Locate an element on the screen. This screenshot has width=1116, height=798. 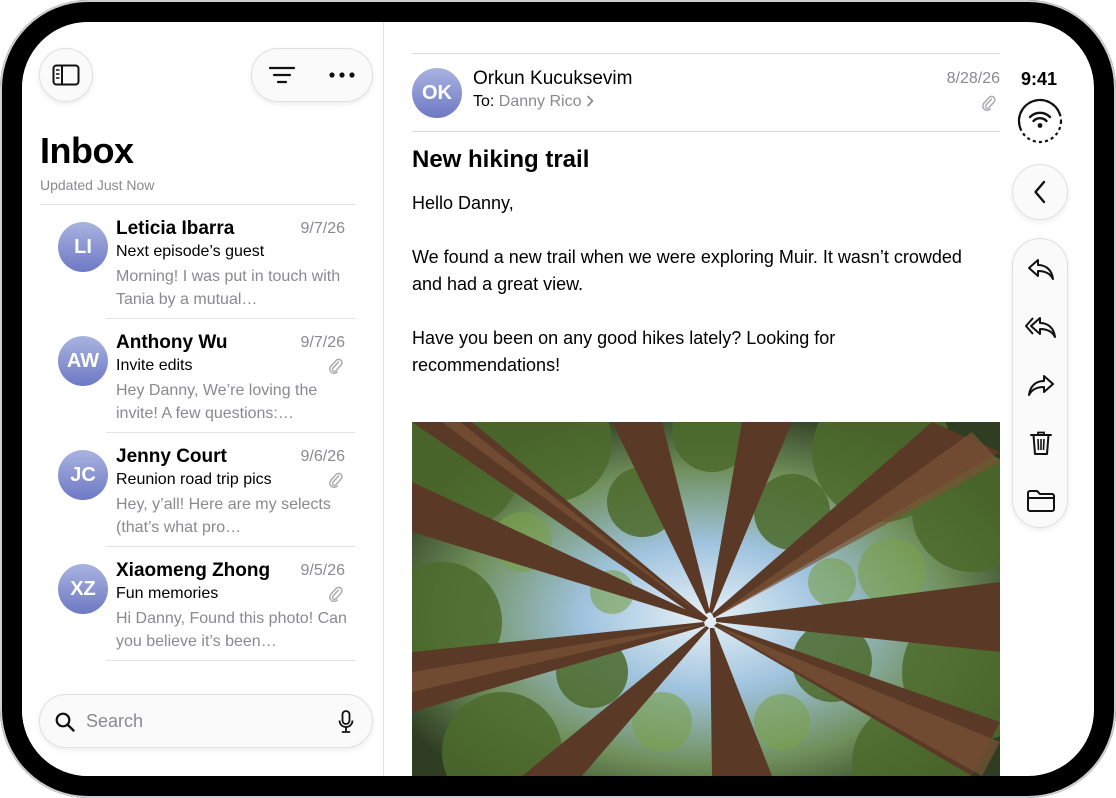
sender-avatar: OK is located at coordinates (437, 93).